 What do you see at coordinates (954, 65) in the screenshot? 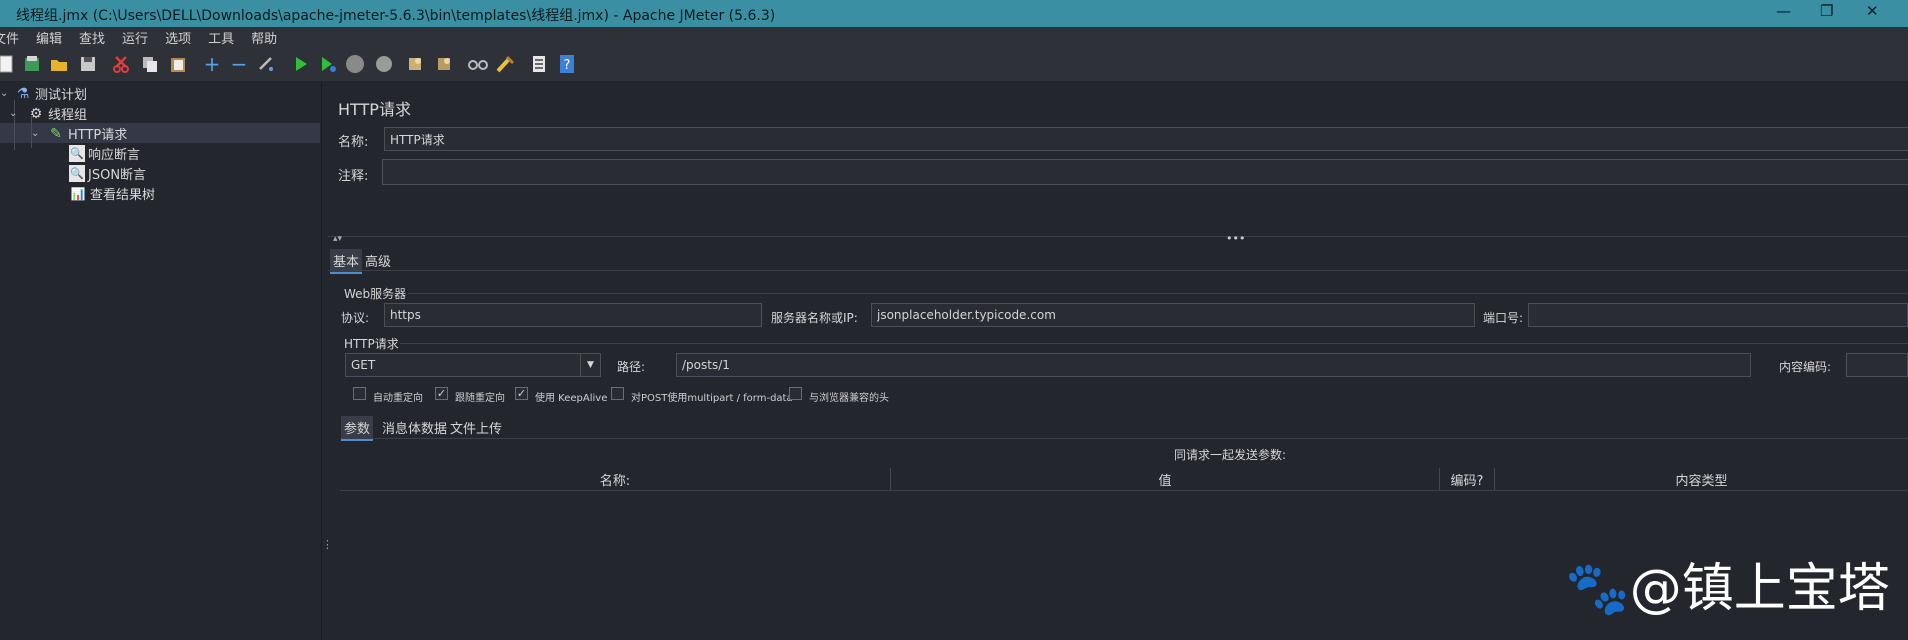
I see `toolbar: + − ?` at bounding box center [954, 65].